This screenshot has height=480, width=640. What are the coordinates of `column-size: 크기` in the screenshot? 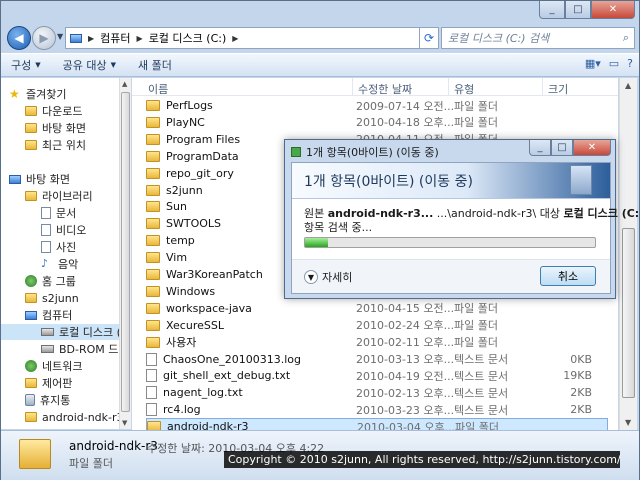 It's located at (558, 89).